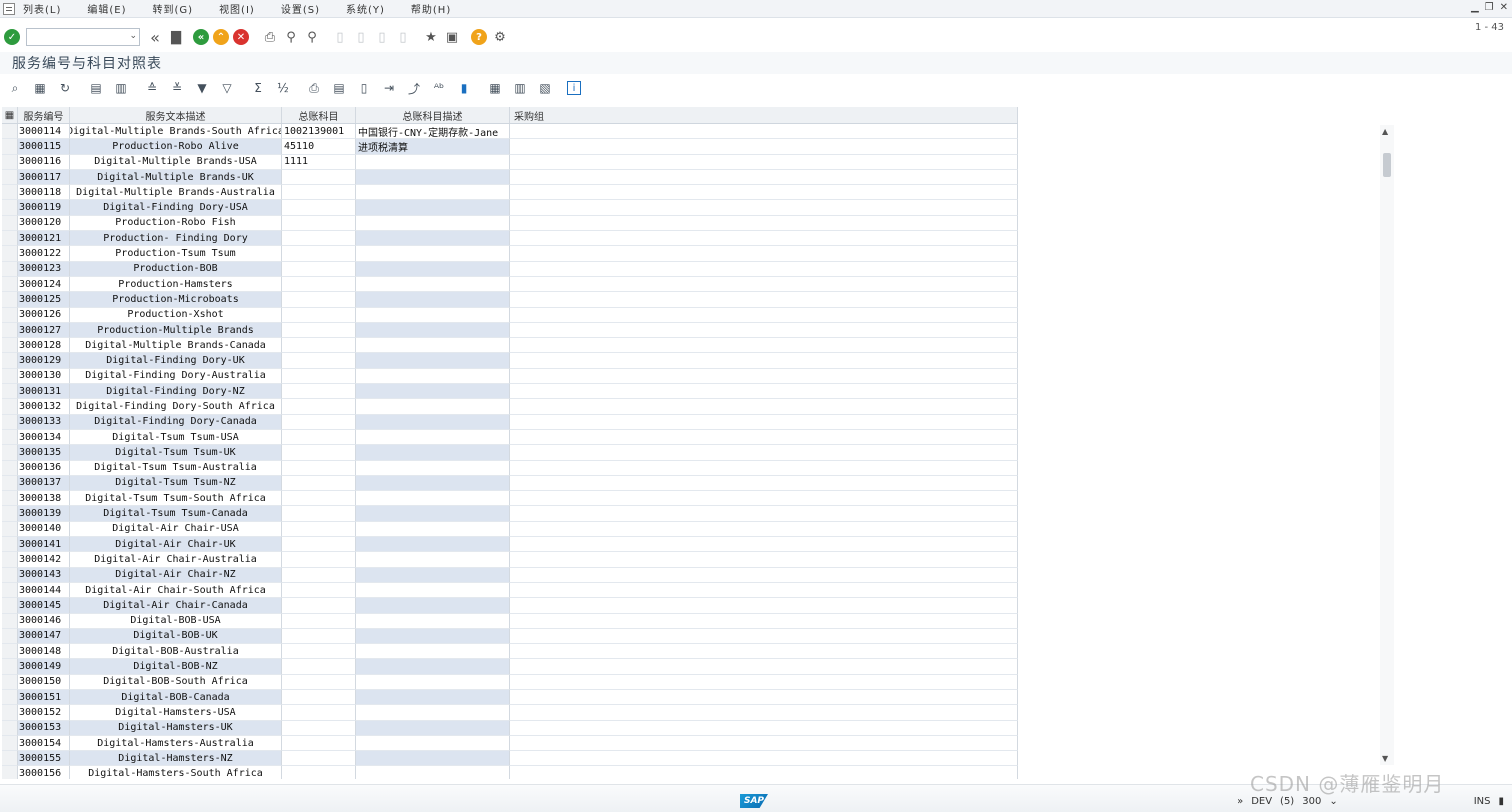 This screenshot has height=812, width=1512. What do you see at coordinates (1475, 7) in the screenshot?
I see `minimize-icon: ▁` at bounding box center [1475, 7].